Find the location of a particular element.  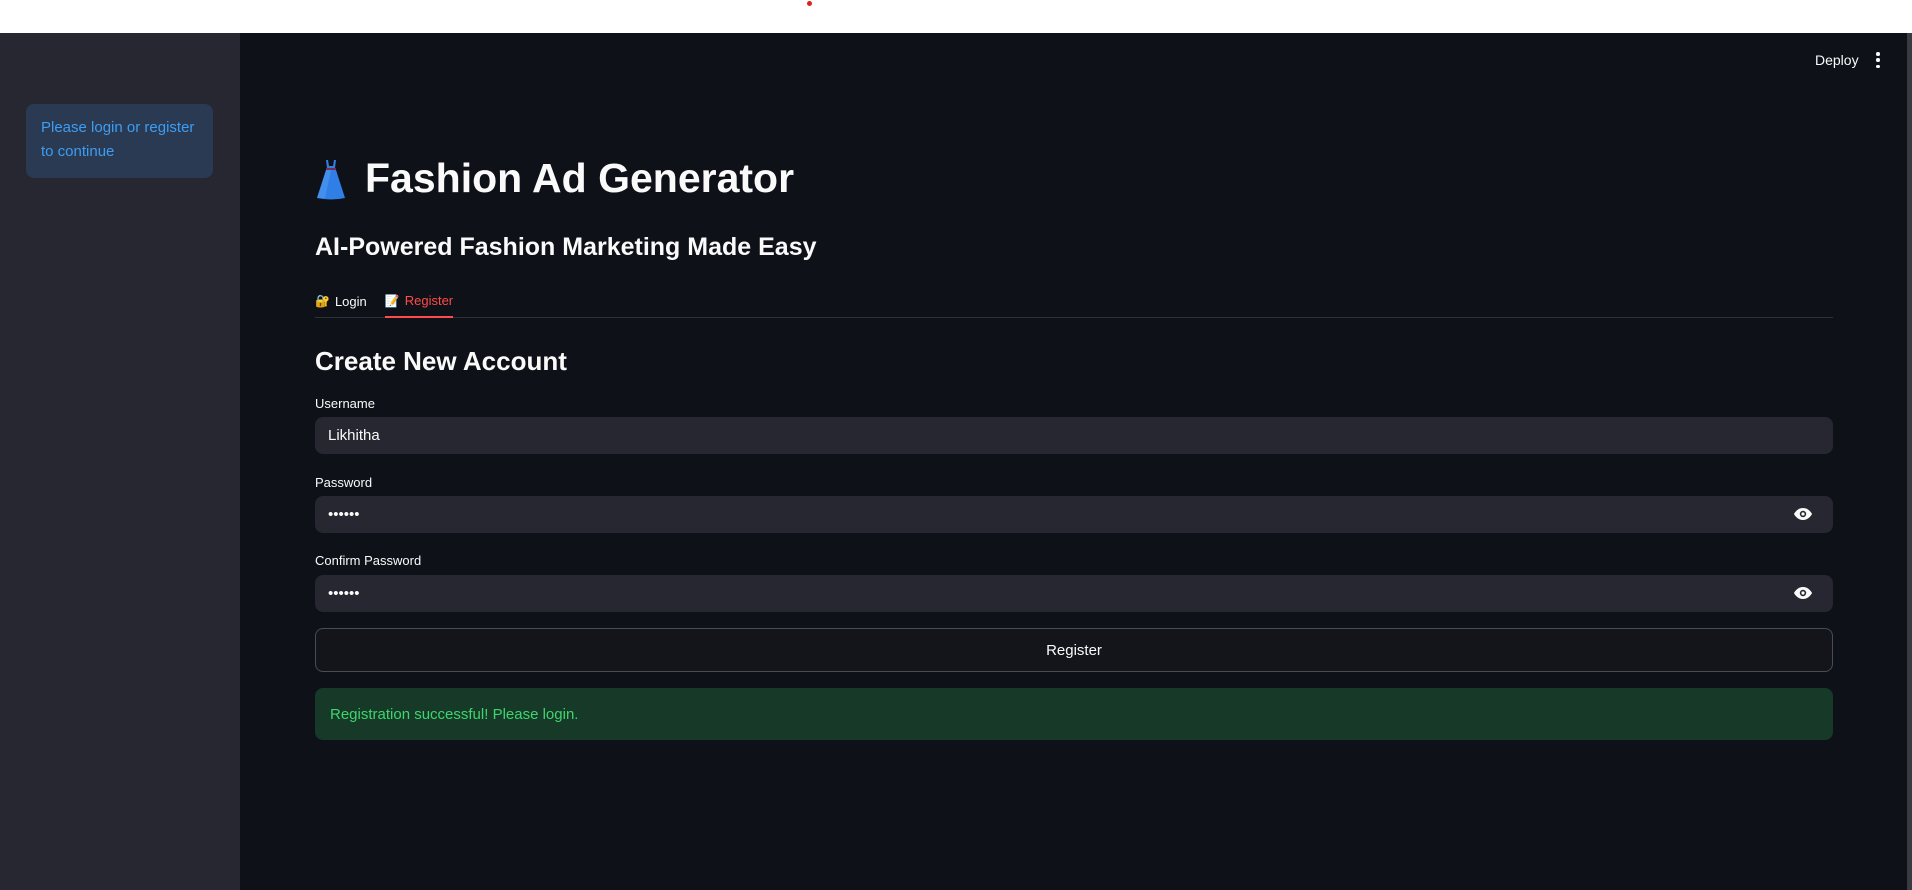

title-text: Fashion Ad Generator is located at coordinates (580, 178).